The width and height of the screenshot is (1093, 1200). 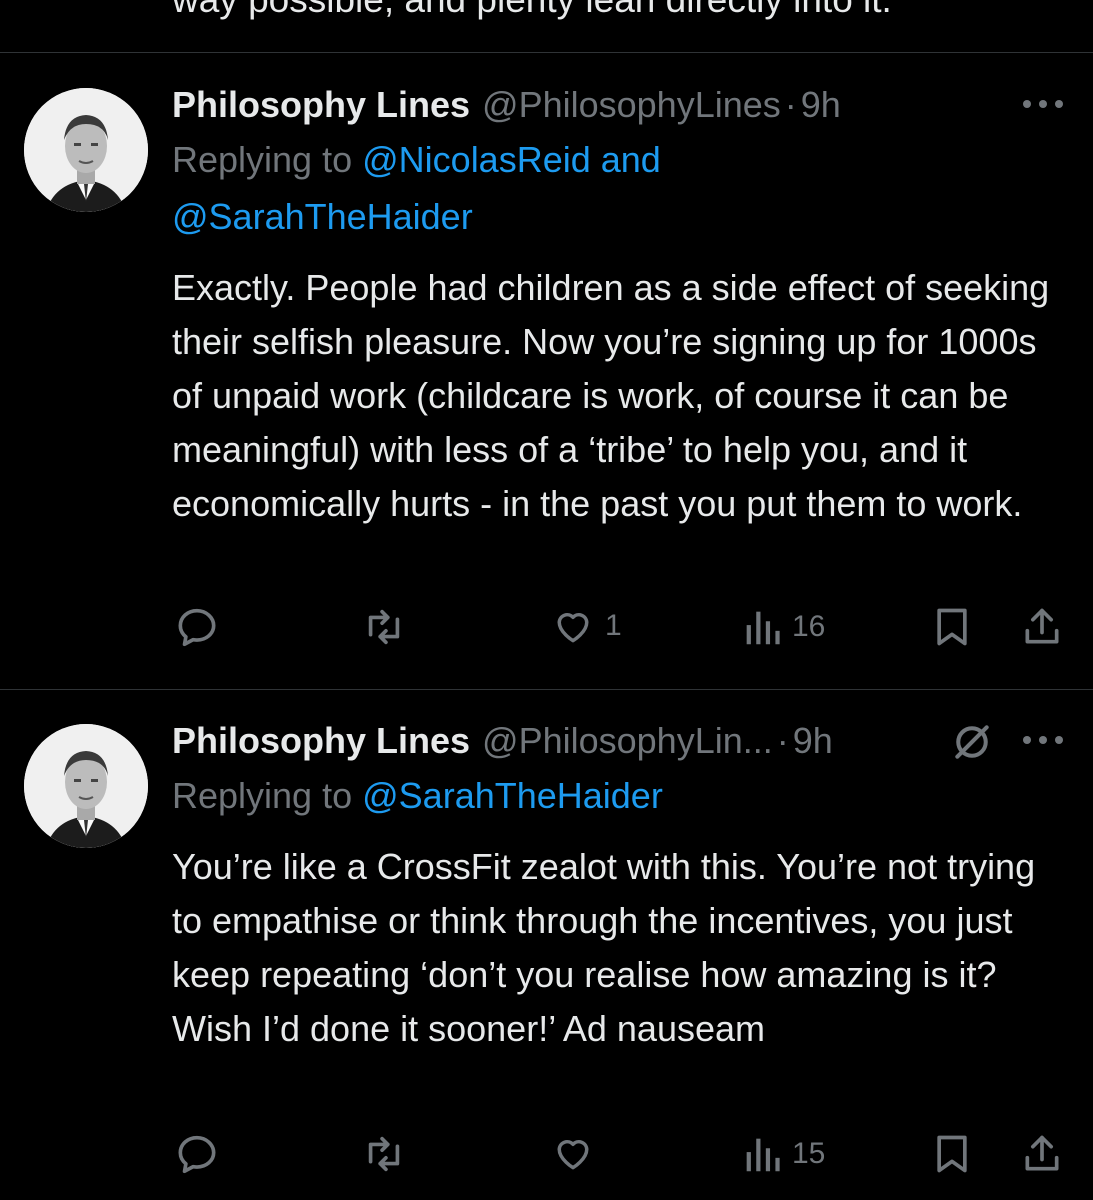 What do you see at coordinates (631, 105) in the screenshot?
I see `user-handle: @PhilosophyLines` at bounding box center [631, 105].